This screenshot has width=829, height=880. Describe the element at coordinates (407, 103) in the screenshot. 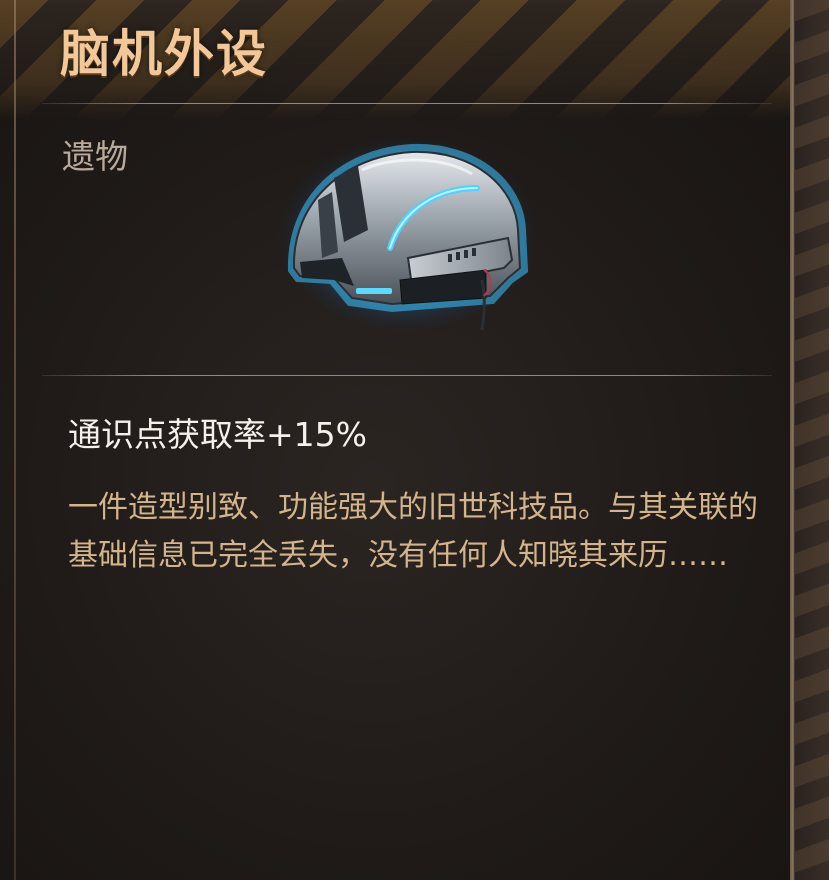

I see `header-divider` at that location.